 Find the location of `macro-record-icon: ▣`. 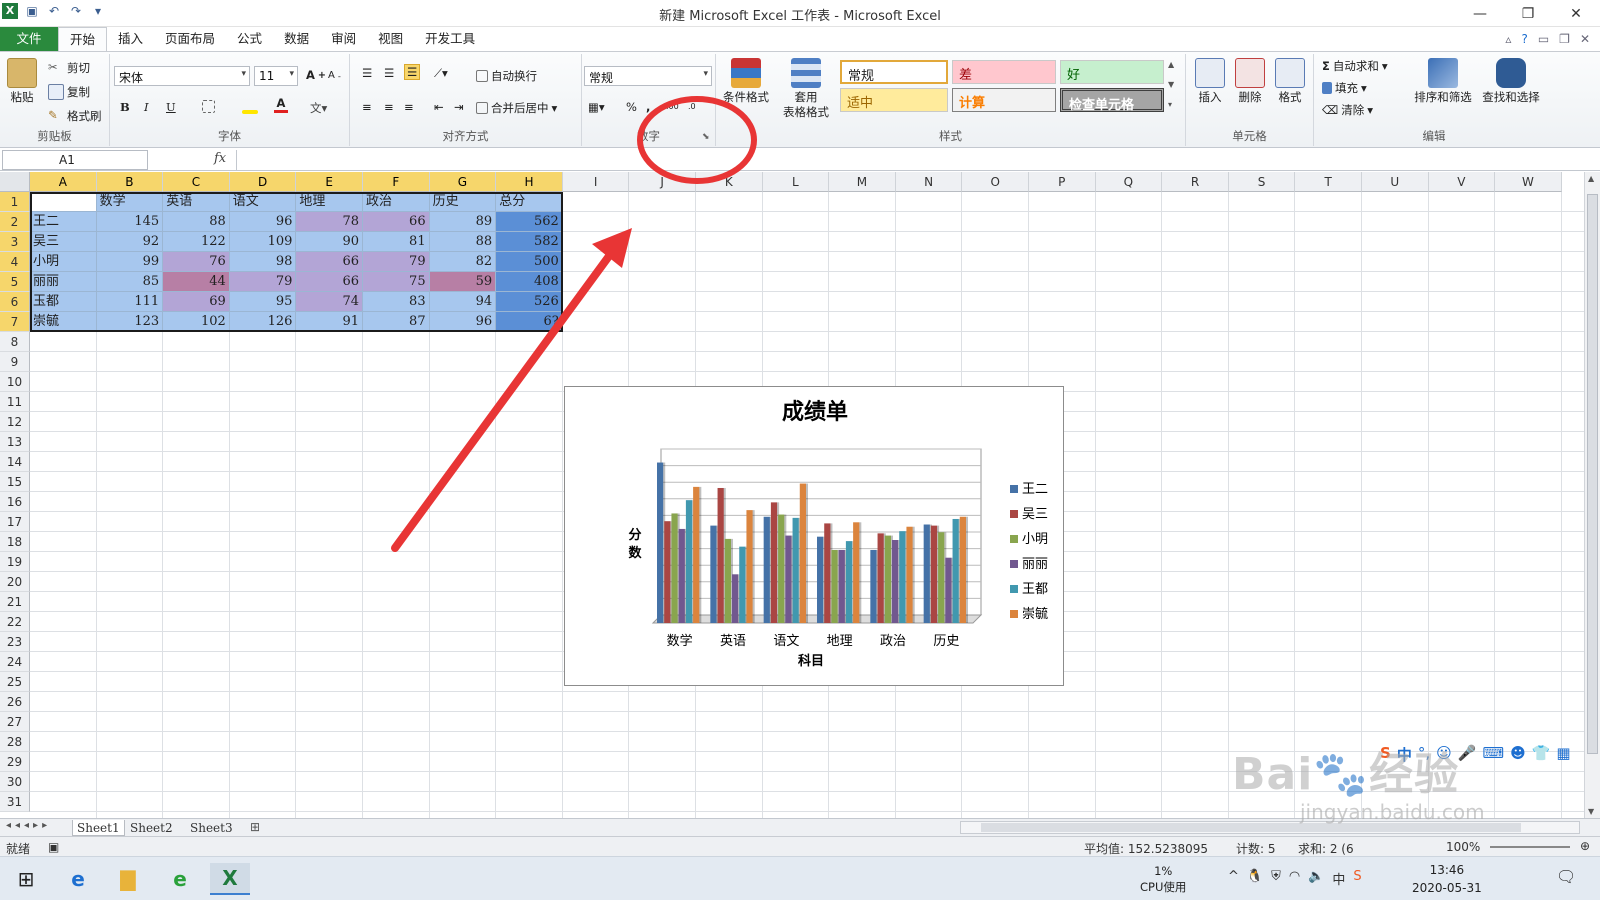

macro-record-icon: ▣ is located at coordinates (53, 847).